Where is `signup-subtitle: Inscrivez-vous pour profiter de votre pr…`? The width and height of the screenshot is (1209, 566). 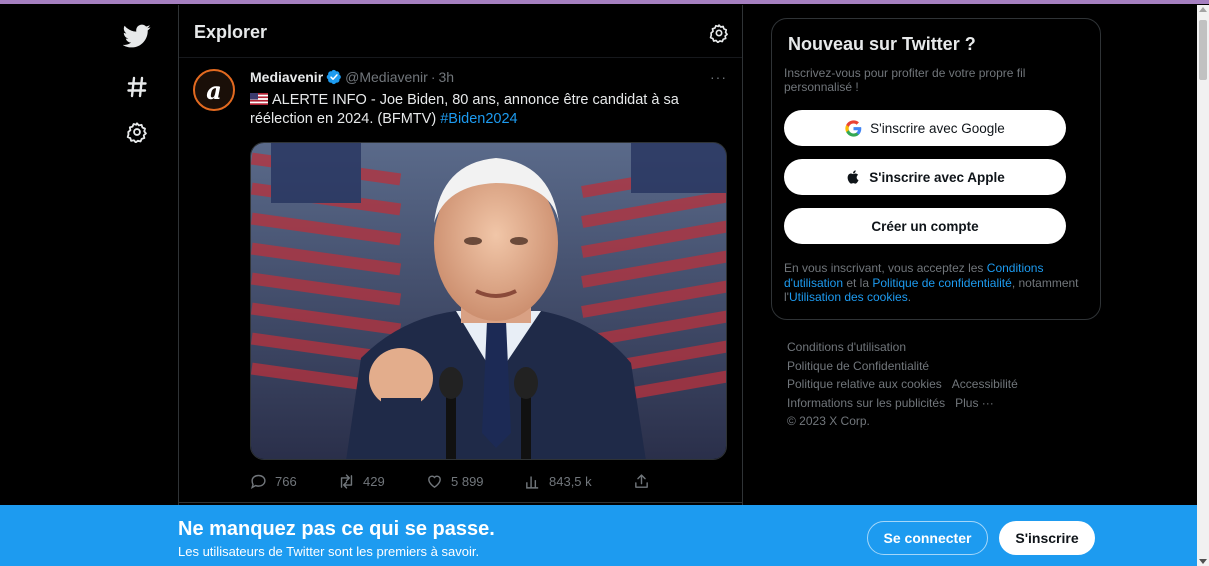
signup-subtitle: Inscrivez-vous pour profiter de votre pr… is located at coordinates (905, 80).